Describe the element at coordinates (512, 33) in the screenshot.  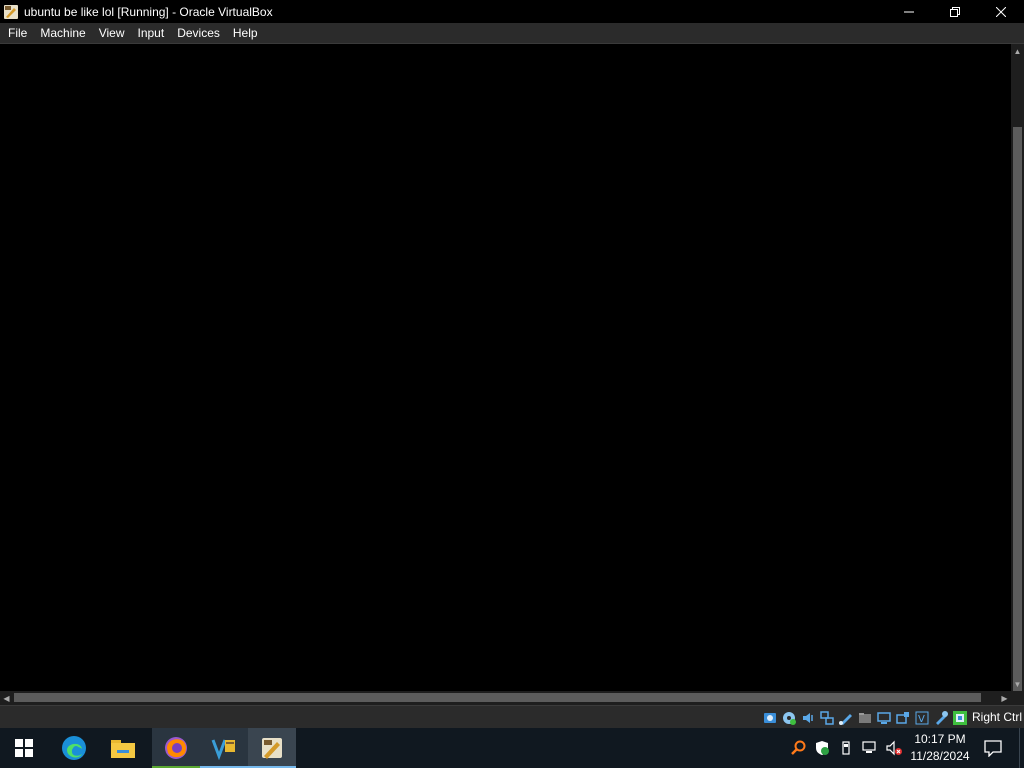
I see `menu-bar: File Machine View Input Devices Help` at that location.